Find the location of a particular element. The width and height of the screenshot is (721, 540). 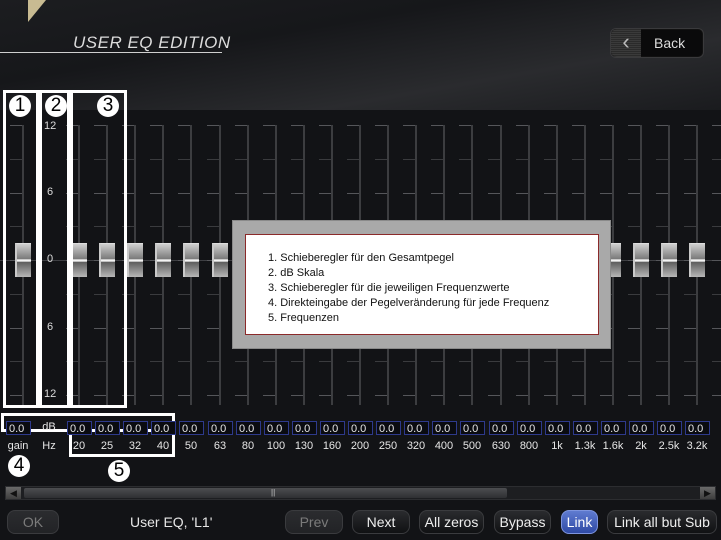

bypass-button: Bypass is located at coordinates (522, 522).